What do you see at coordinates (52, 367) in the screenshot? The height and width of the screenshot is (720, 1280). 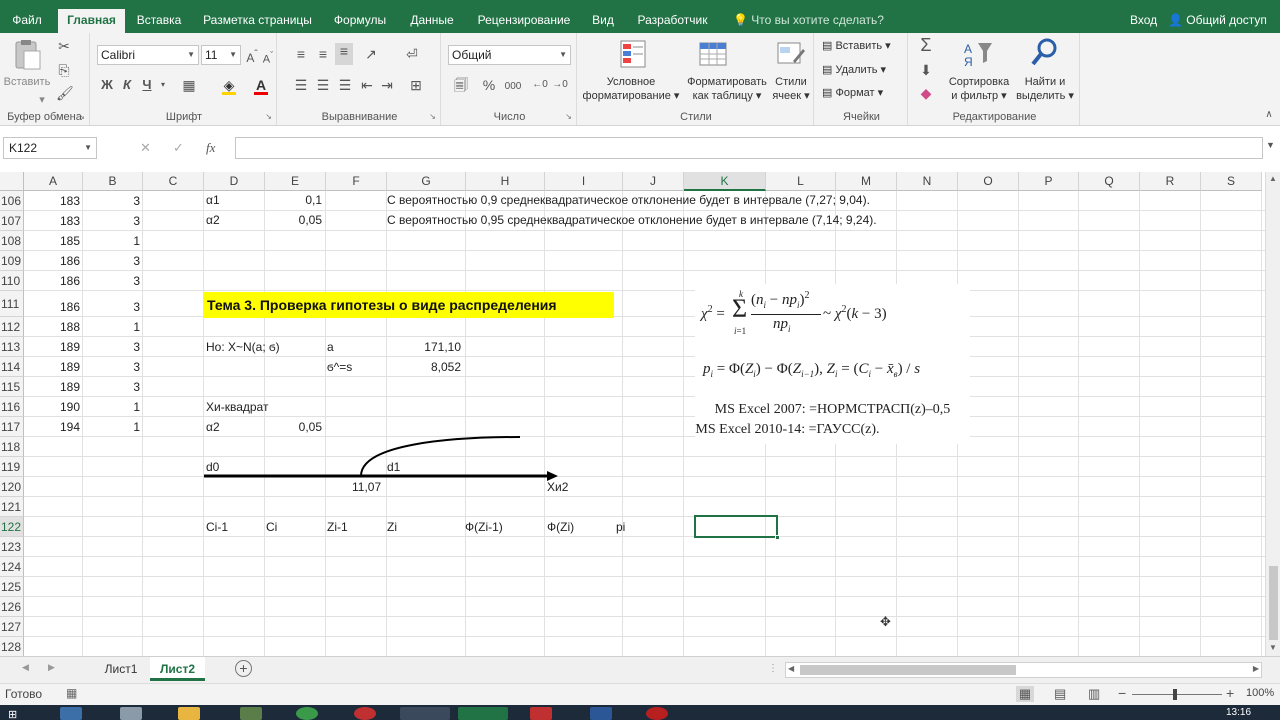 I see `cell-a114: 189` at bounding box center [52, 367].